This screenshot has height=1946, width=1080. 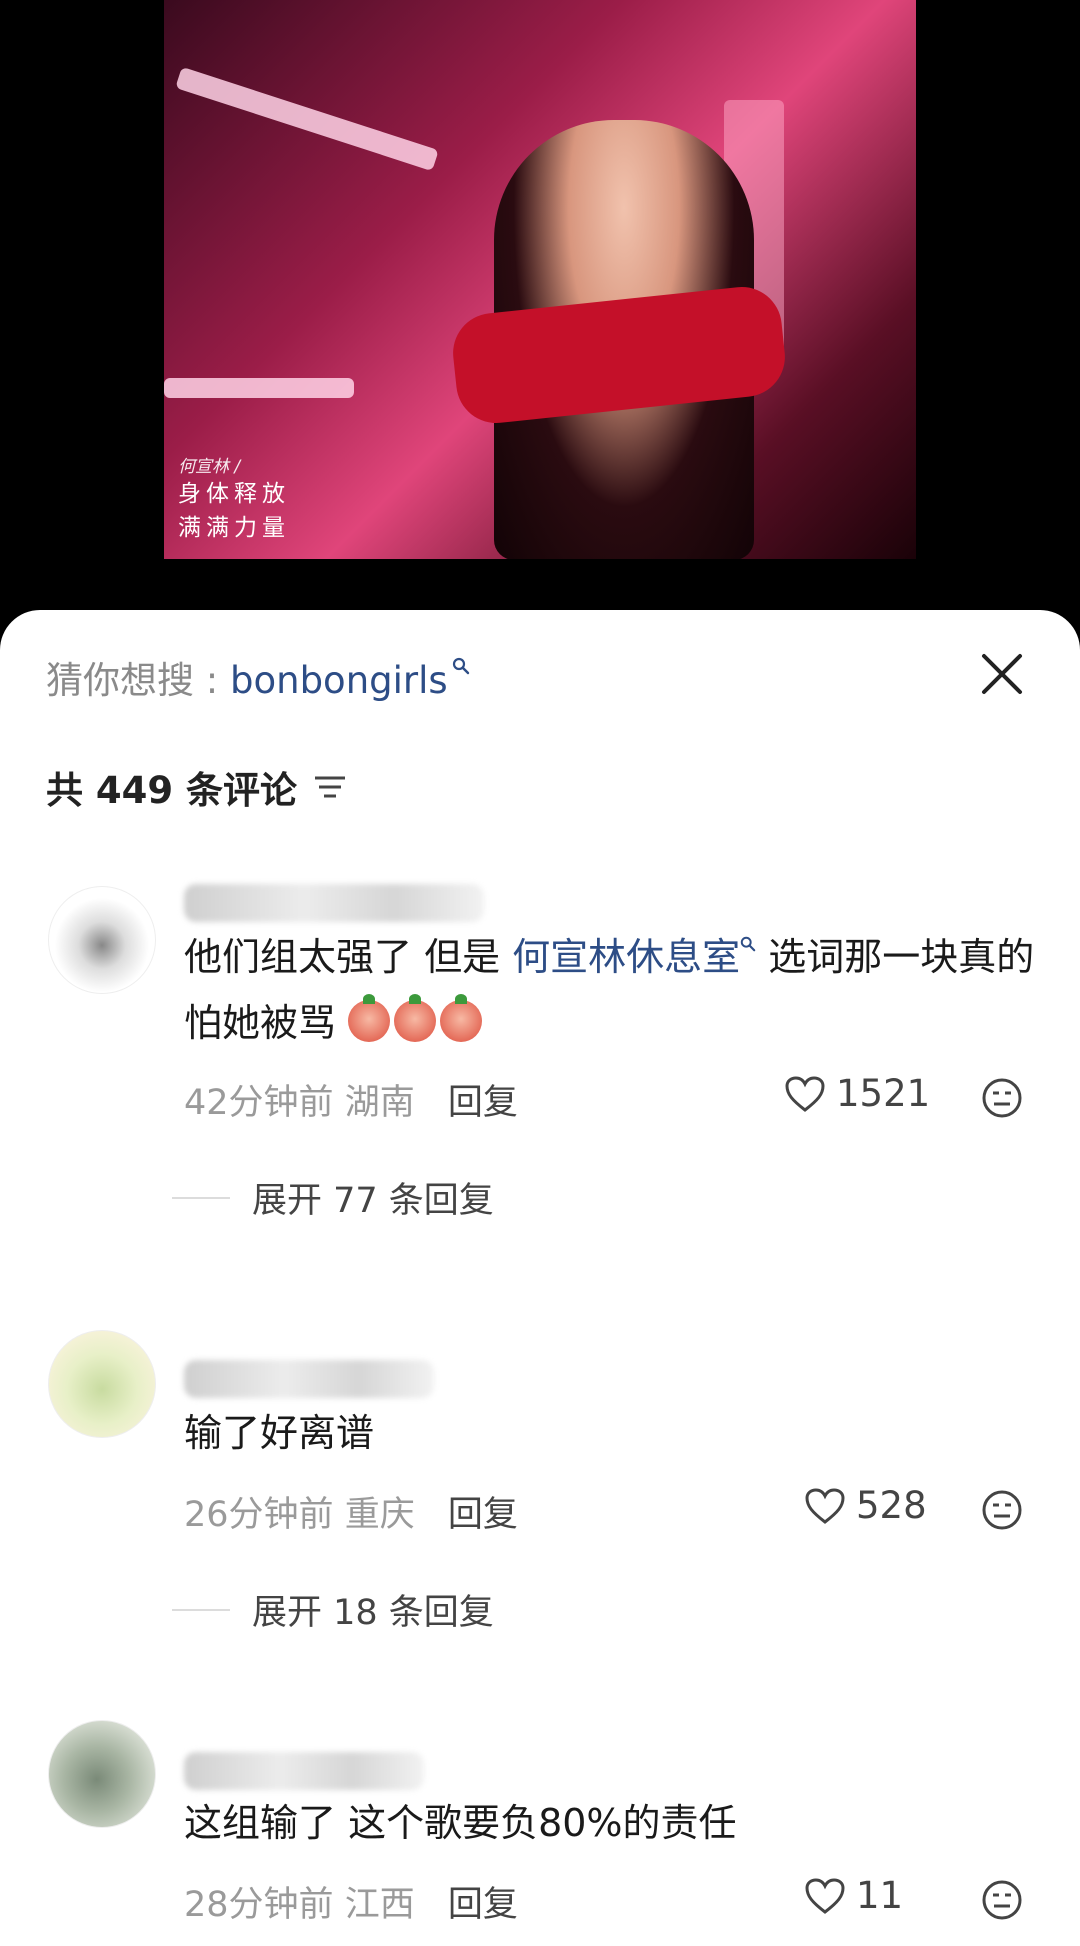 I want to click on comment-region: 江西, so click(x=379, y=1905).